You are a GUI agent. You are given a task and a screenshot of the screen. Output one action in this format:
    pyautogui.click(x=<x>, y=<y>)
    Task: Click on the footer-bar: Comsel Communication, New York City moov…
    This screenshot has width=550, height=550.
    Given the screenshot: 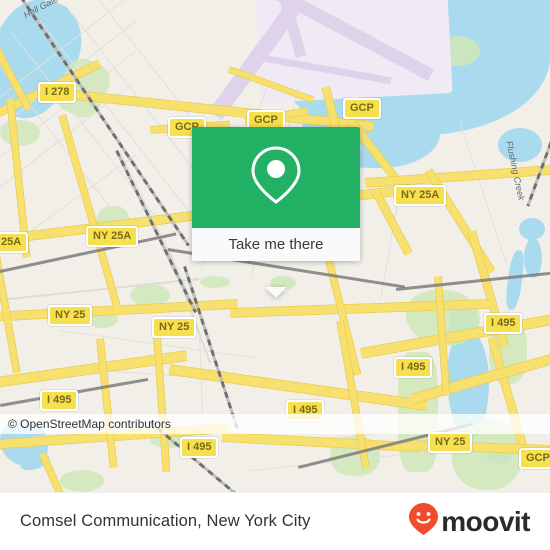 What is the action you would take?
    pyautogui.click(x=275, y=521)
    